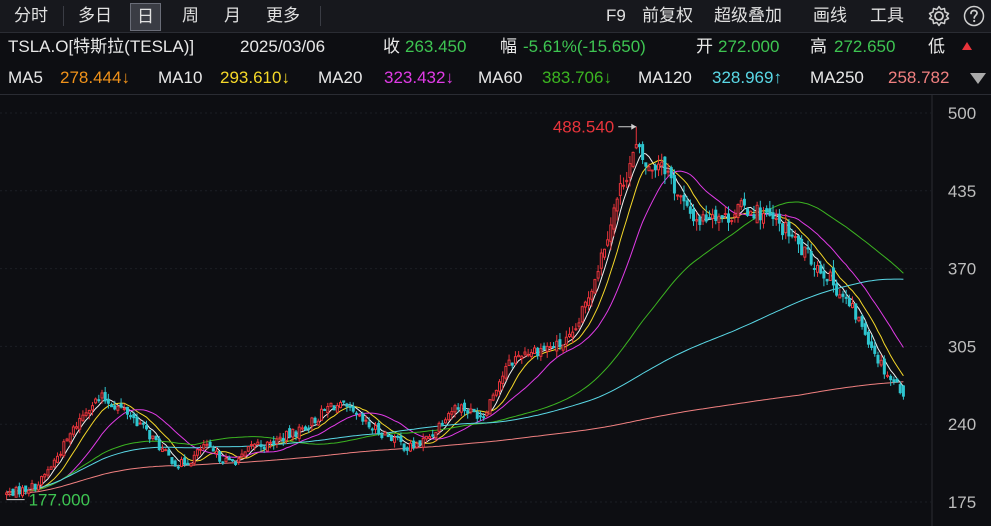 The width and height of the screenshot is (991, 526). I want to click on change-label: 幅, so click(508, 46).